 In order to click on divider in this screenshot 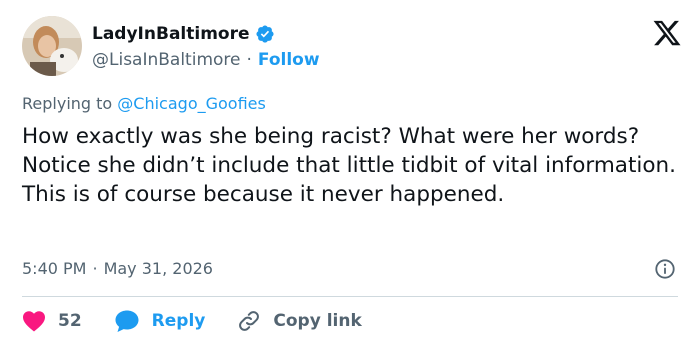, I will do `click(350, 296)`.